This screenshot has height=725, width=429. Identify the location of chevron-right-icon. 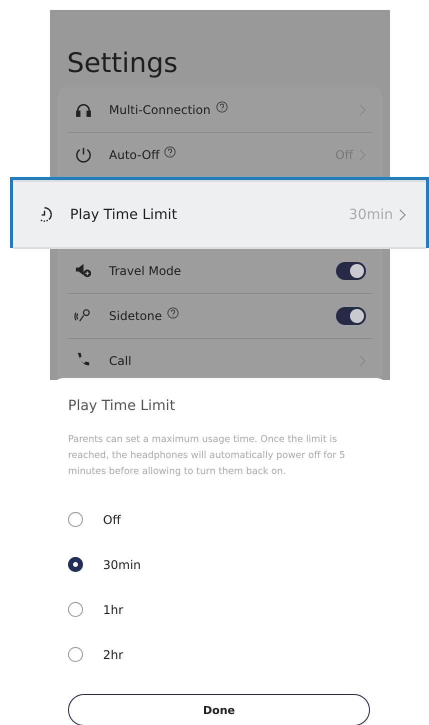
(402, 214).